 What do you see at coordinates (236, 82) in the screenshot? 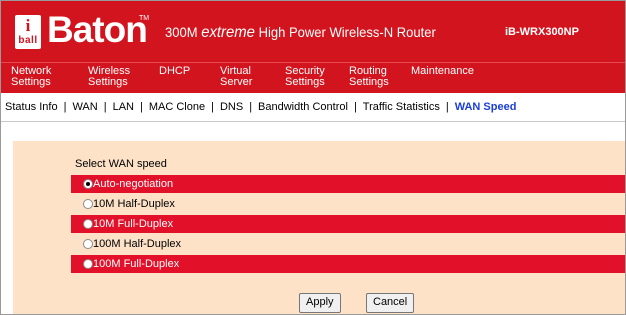
I see `nav-label-line2: Server` at bounding box center [236, 82].